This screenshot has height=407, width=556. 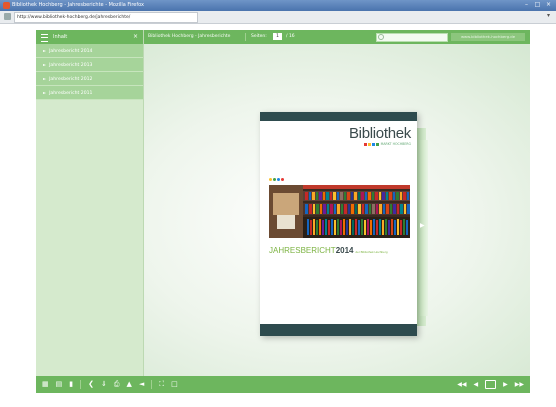 I want to click on page-label: Seiten:, so click(x=259, y=36).